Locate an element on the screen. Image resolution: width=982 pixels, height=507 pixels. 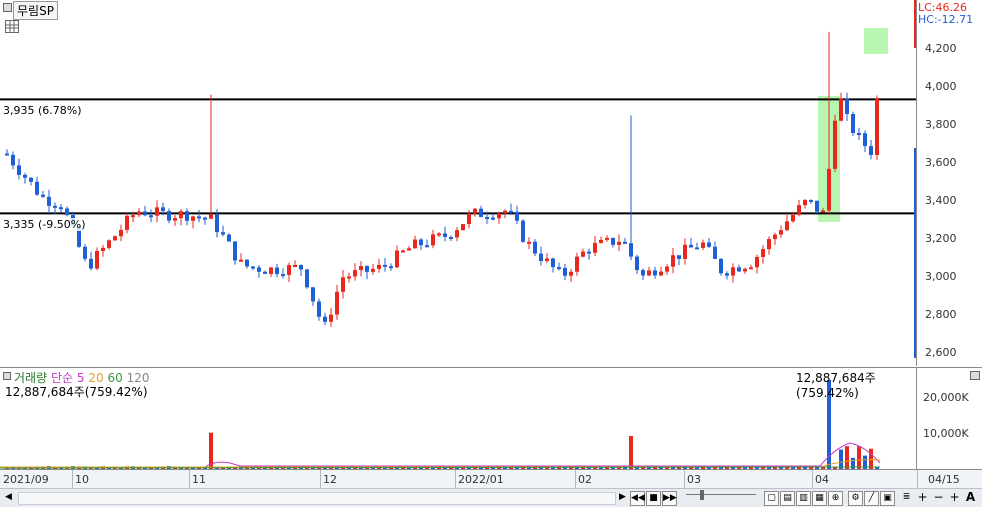
horizontal-scrollbar is located at coordinates (317, 498).